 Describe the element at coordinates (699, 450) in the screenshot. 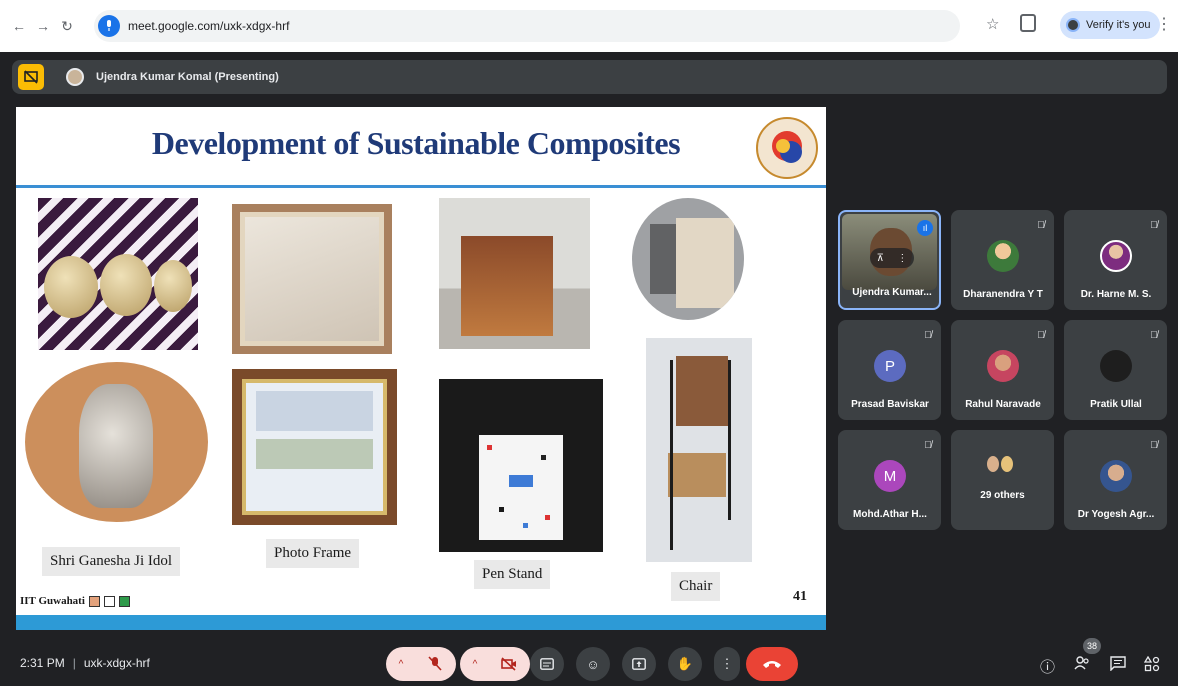

I see `chair-photo` at that location.